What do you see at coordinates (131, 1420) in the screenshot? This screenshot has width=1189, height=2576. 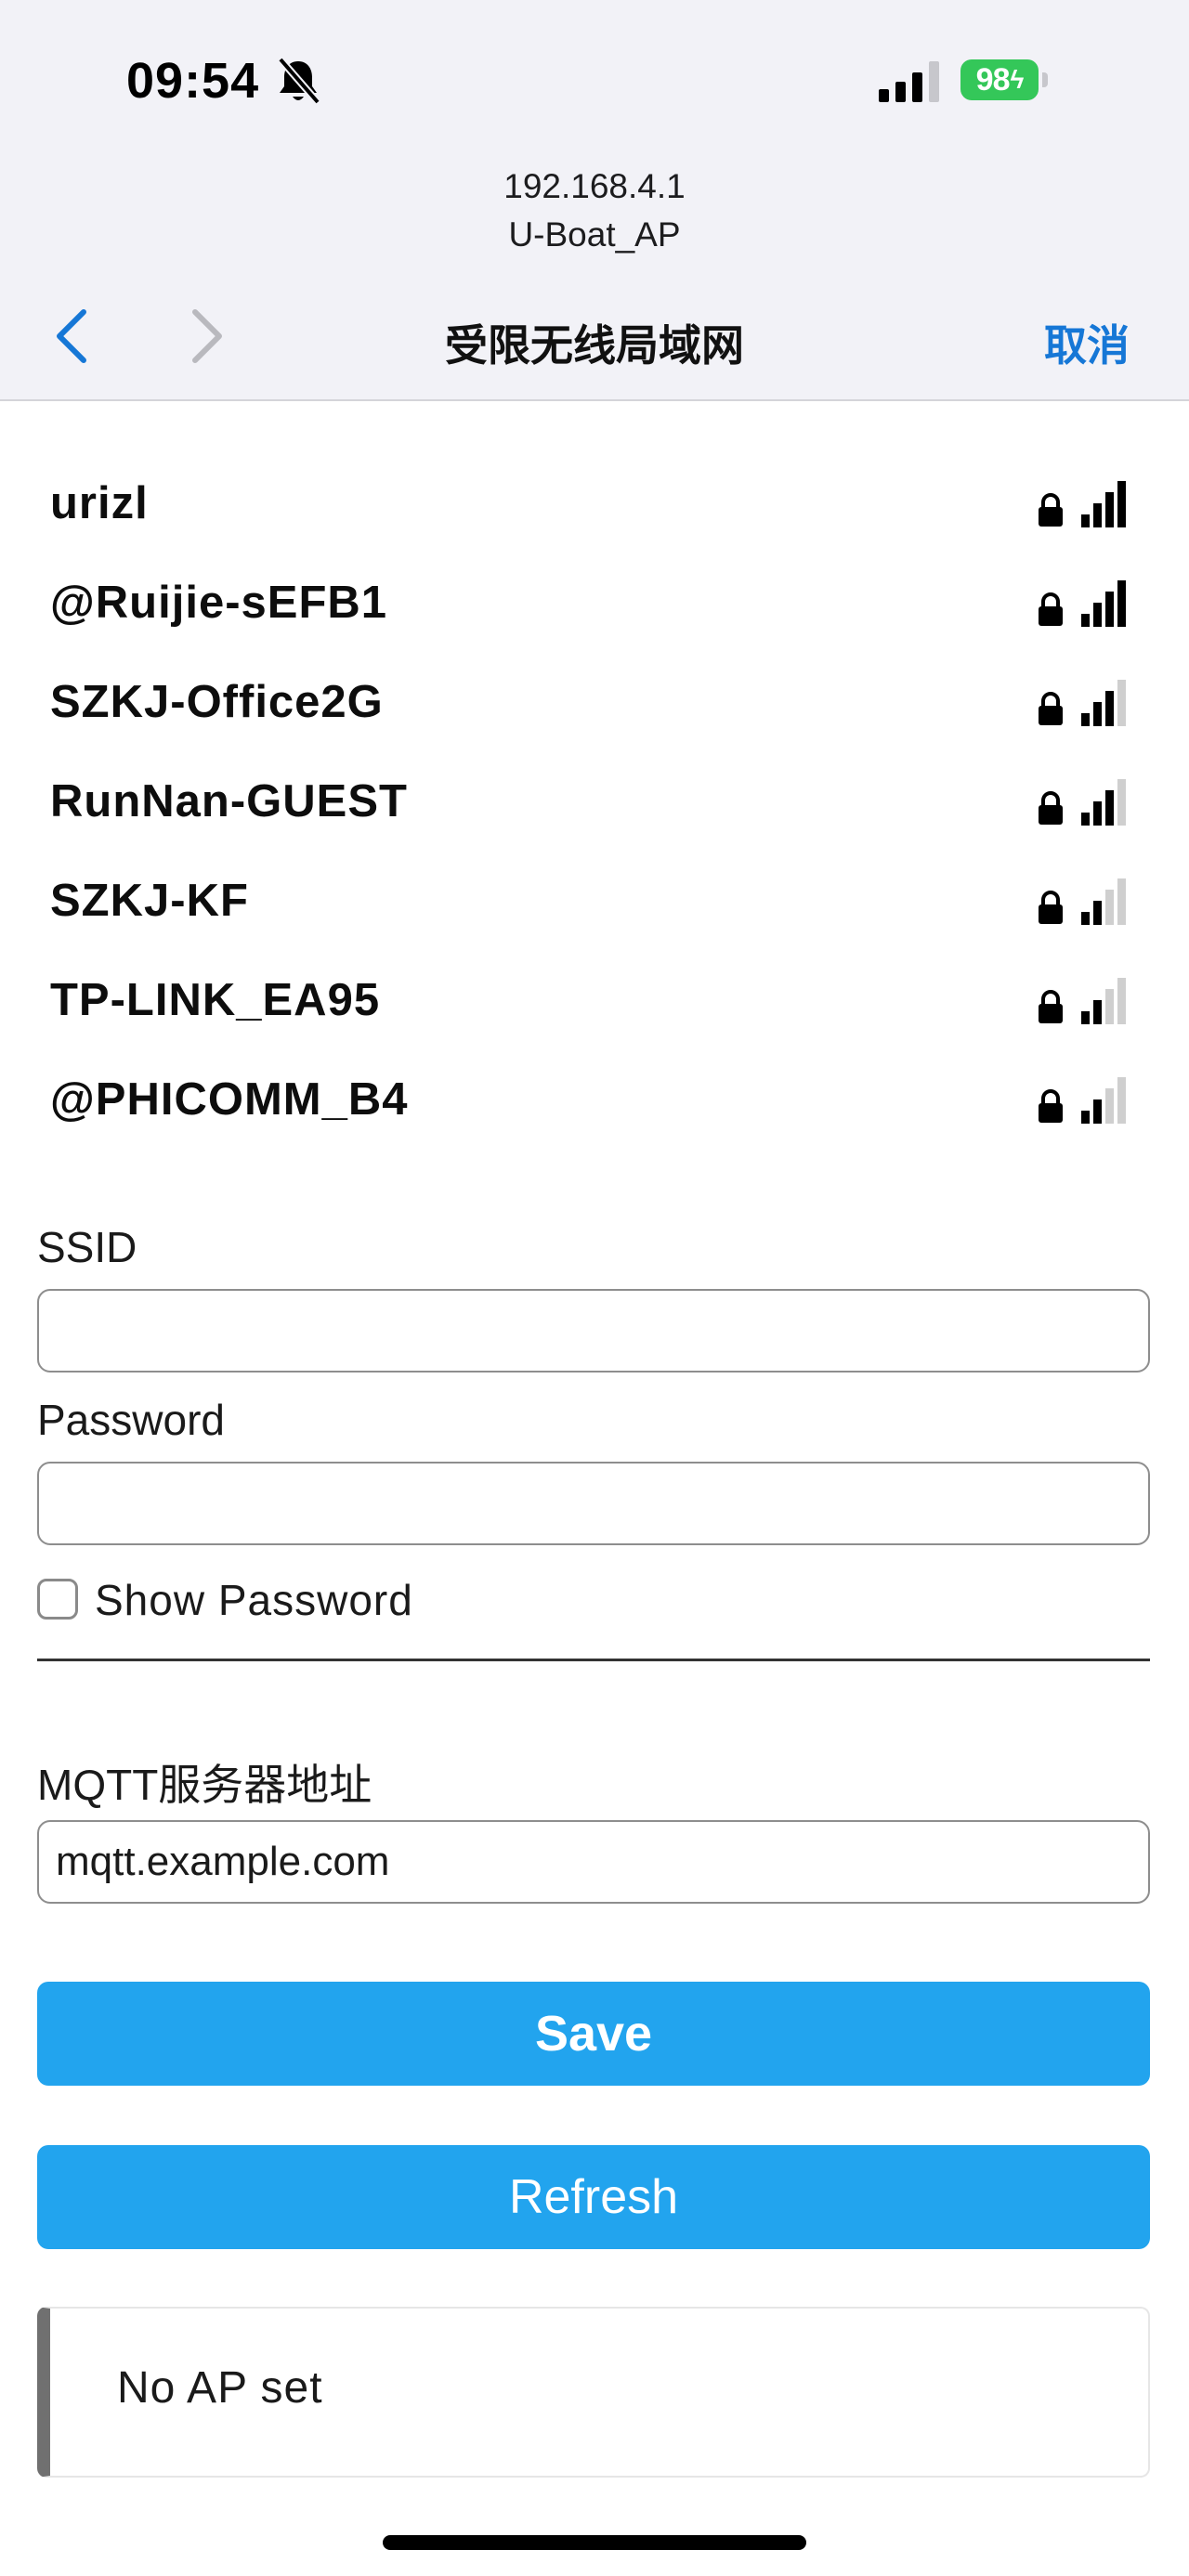 I see `password-label: Password` at bounding box center [131, 1420].